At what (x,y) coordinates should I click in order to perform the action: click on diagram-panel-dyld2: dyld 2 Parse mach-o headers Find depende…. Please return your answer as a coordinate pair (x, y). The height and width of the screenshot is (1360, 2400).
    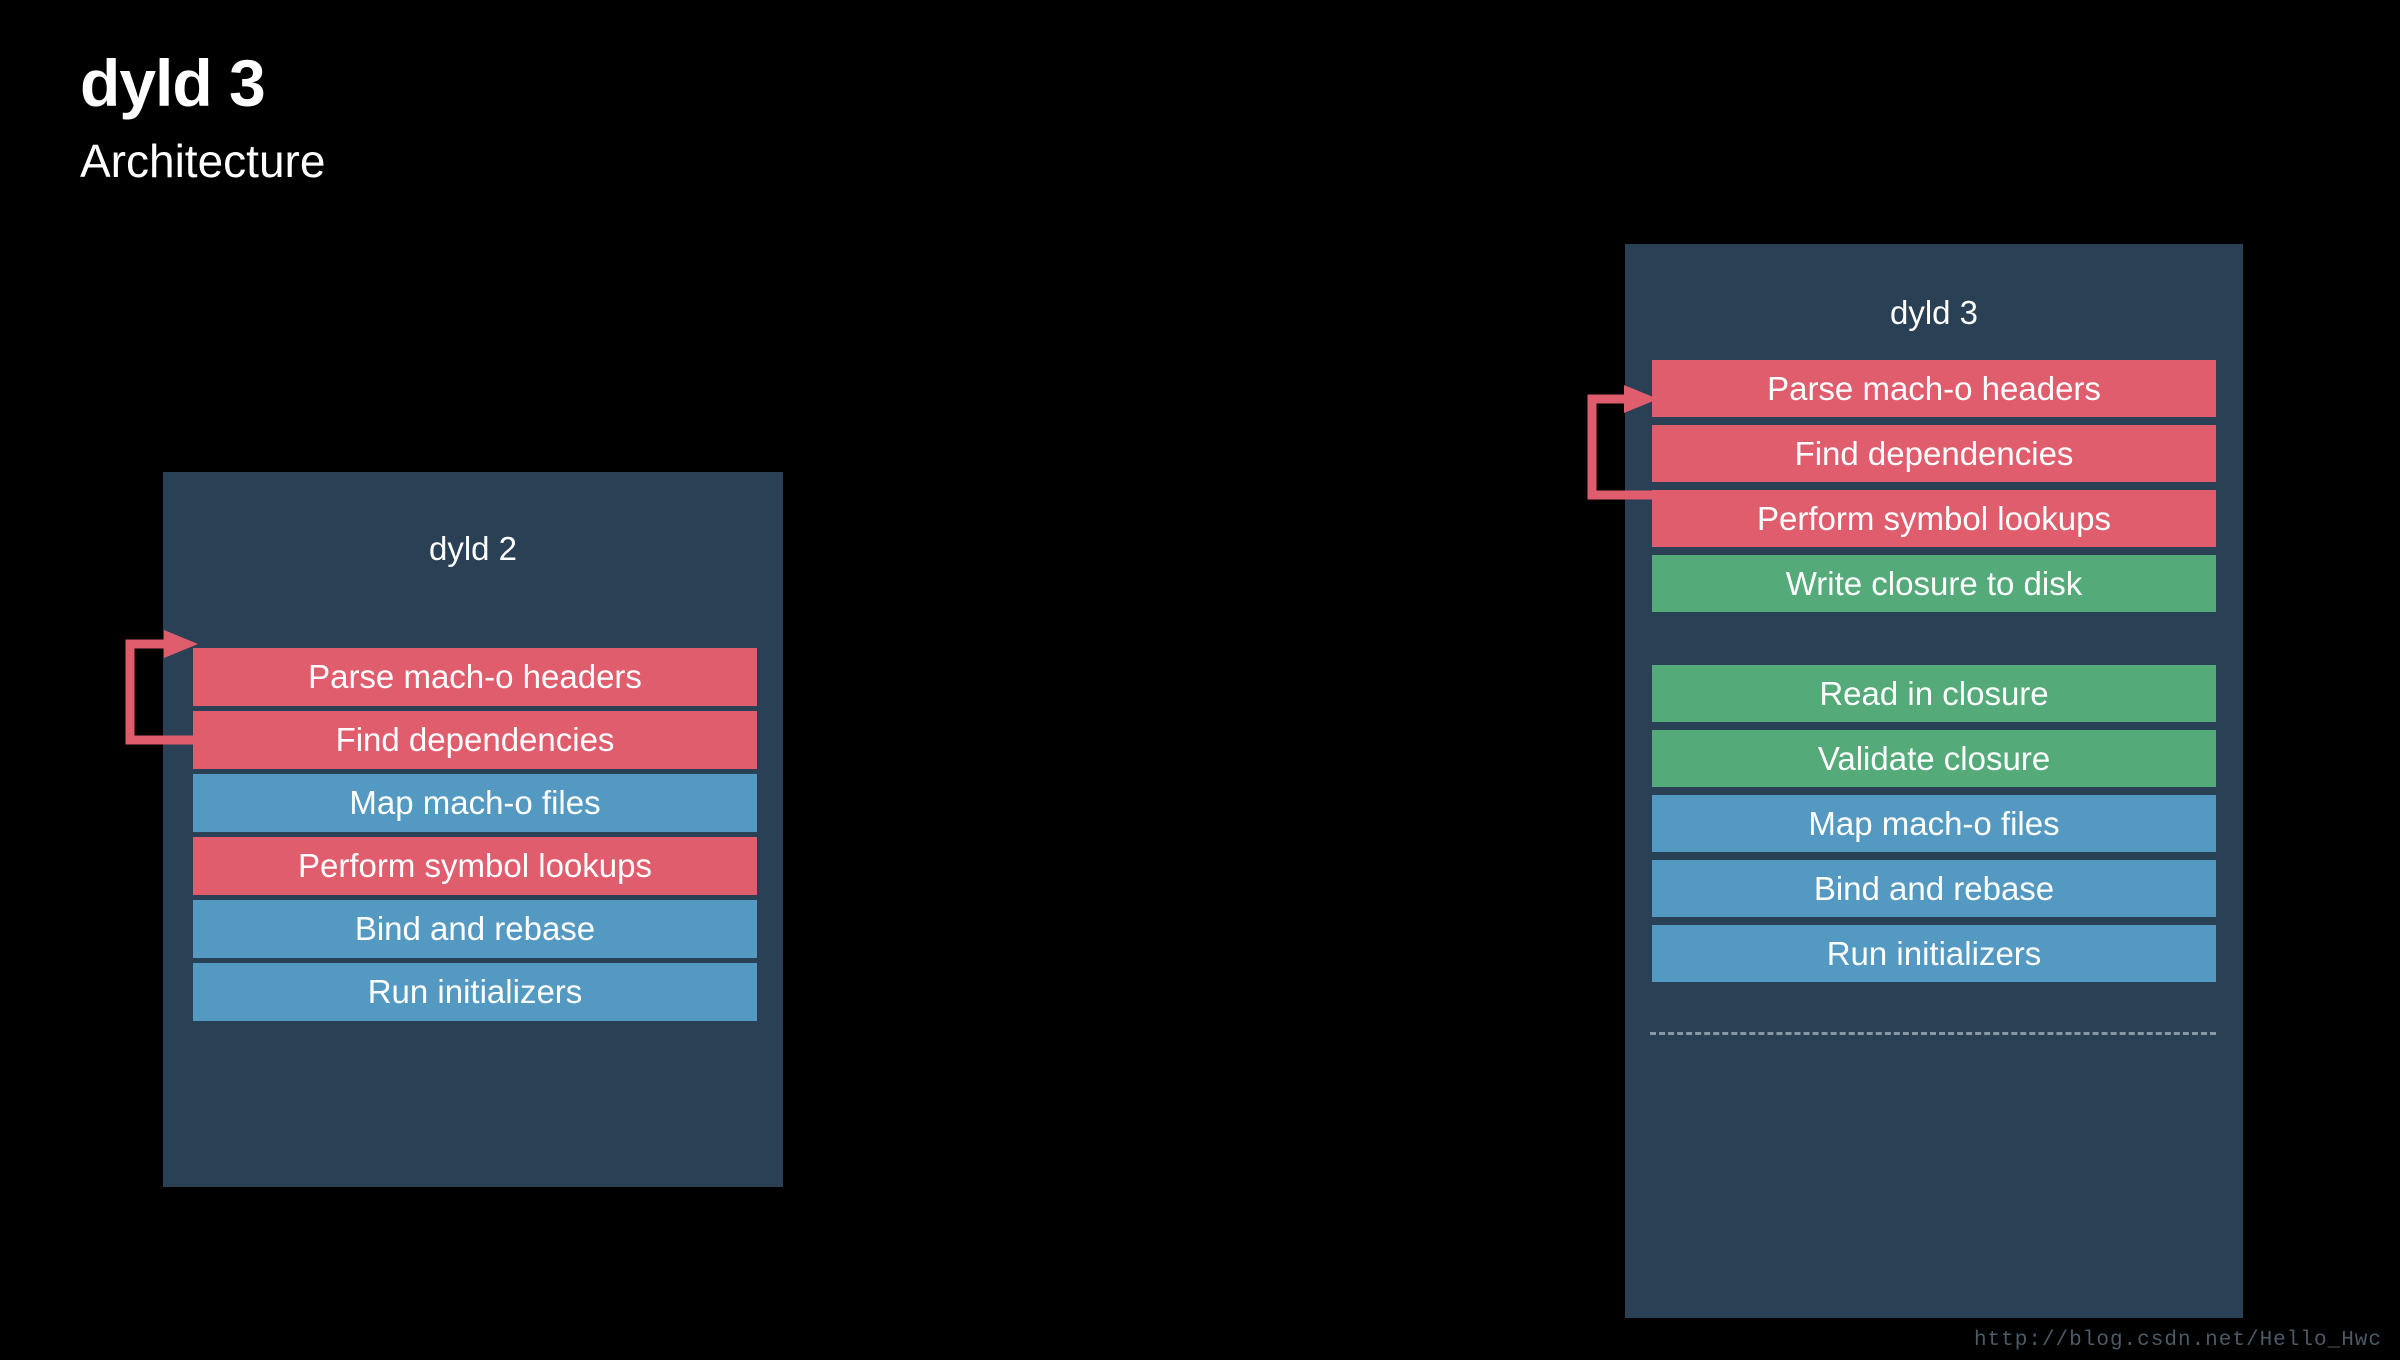
    Looking at the image, I should click on (473, 829).